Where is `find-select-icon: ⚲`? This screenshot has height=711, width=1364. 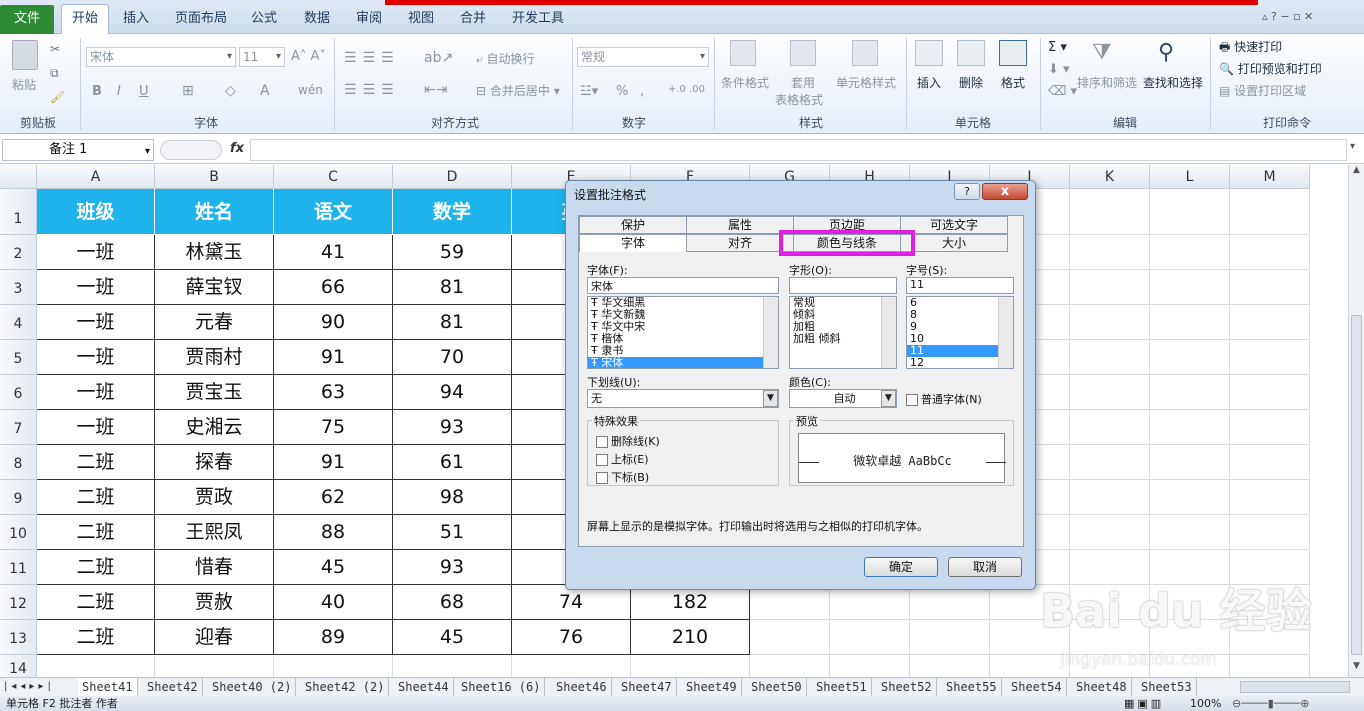 find-select-icon: ⚲ is located at coordinates (1172, 53).